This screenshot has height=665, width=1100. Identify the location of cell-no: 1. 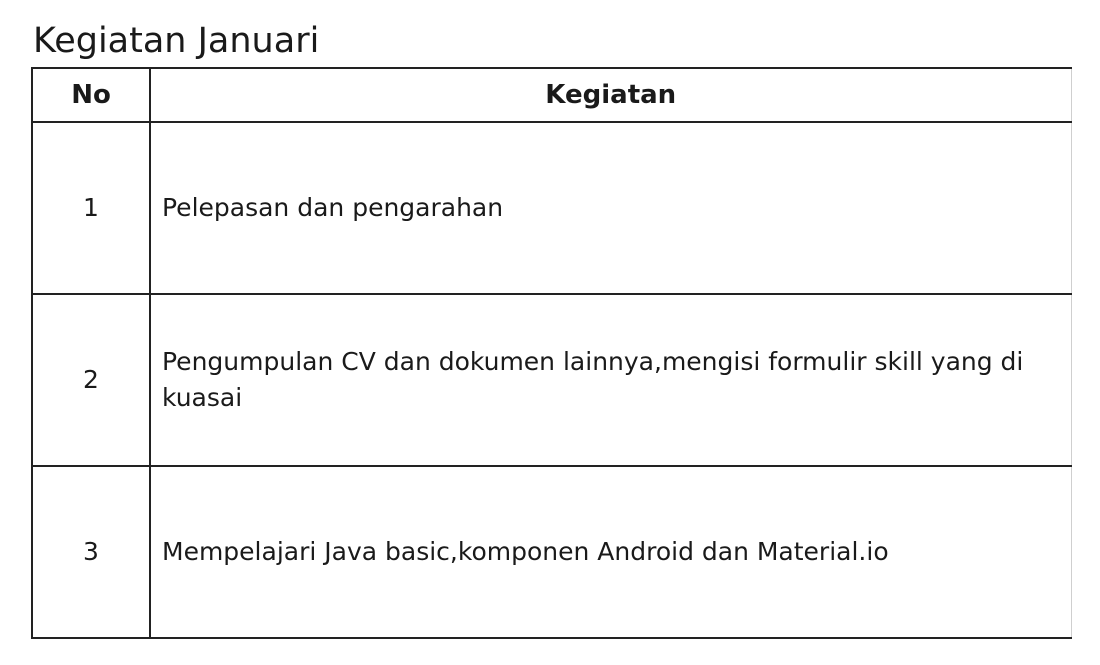
(91, 208).